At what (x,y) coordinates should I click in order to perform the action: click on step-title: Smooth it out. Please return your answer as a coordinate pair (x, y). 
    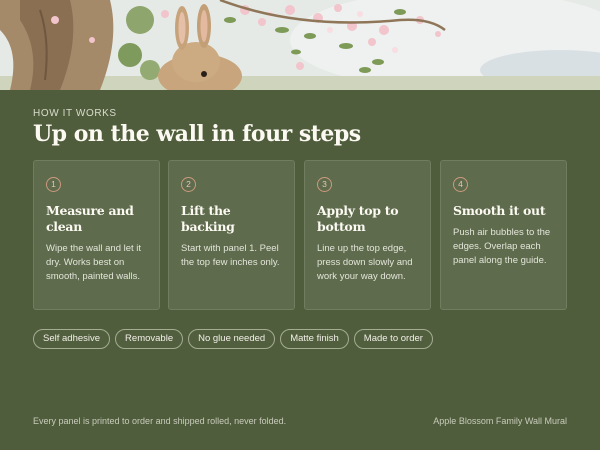
    Looking at the image, I should click on (499, 210).